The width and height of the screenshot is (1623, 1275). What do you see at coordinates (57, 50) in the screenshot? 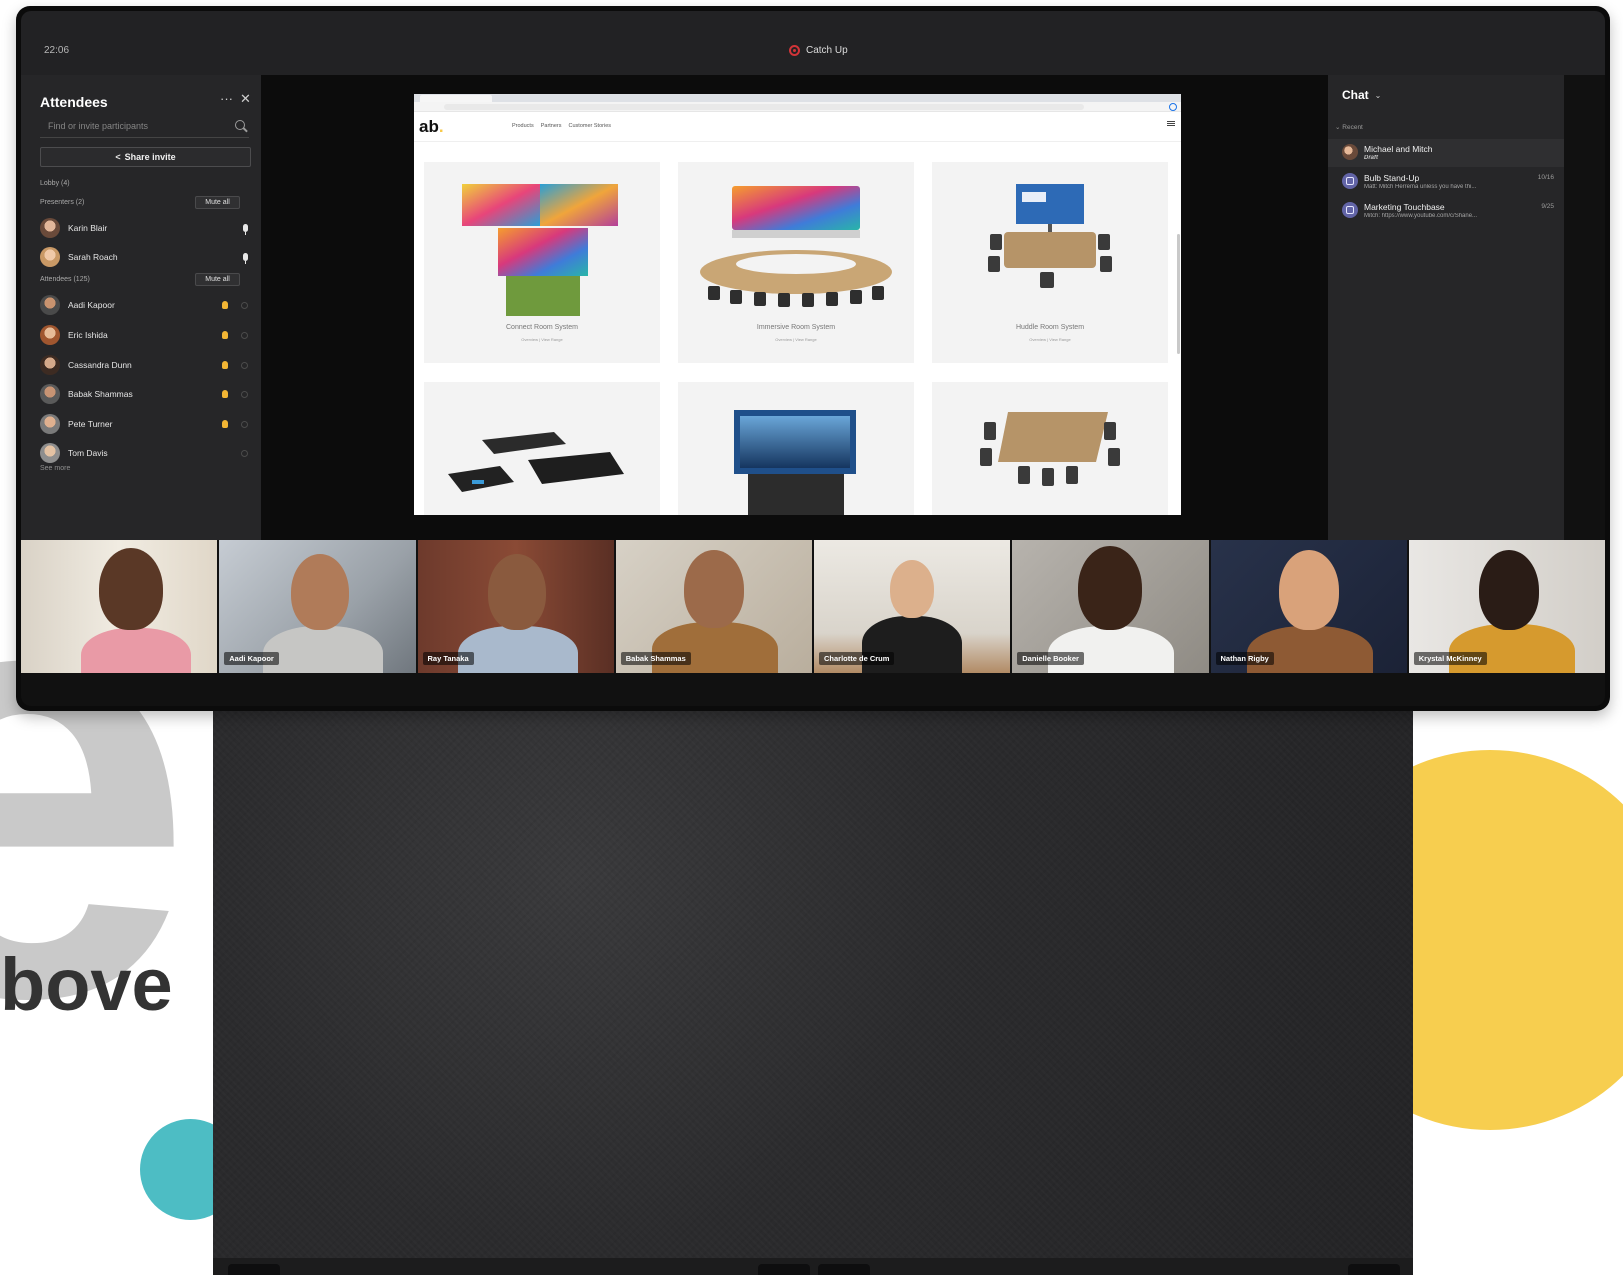
I see `clock: 22:06` at bounding box center [57, 50].